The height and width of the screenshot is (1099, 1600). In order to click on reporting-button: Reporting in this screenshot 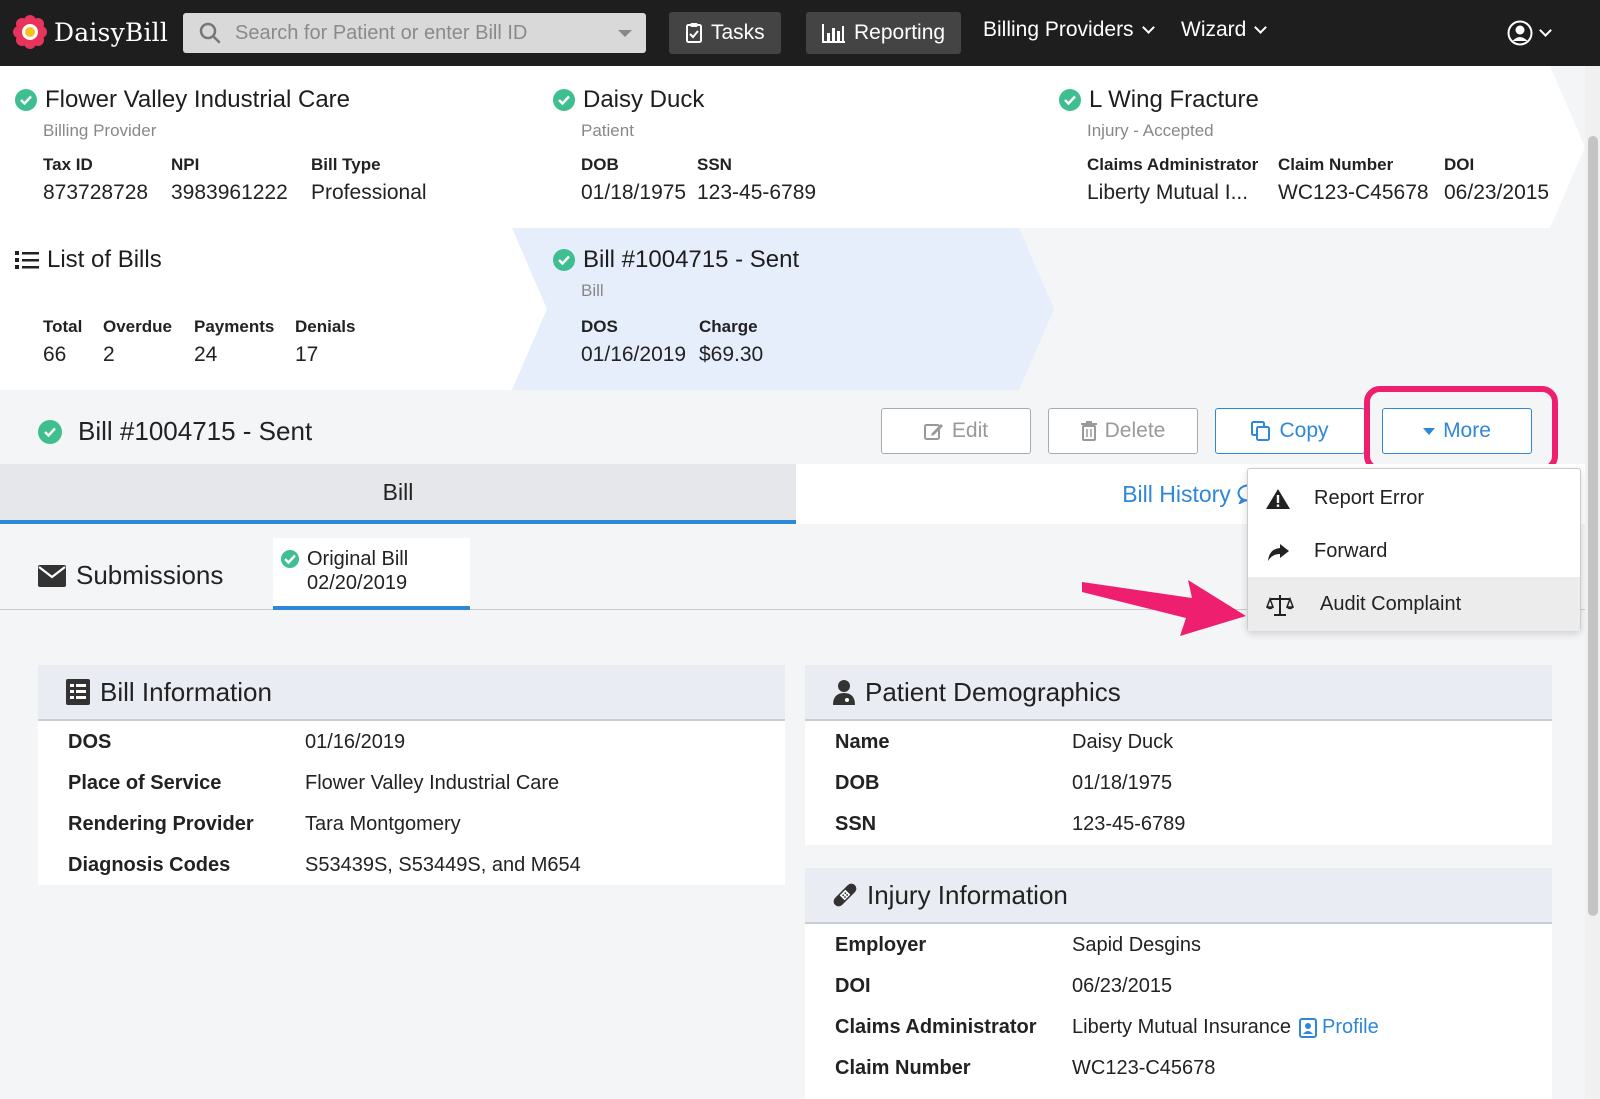, I will do `click(884, 33)`.